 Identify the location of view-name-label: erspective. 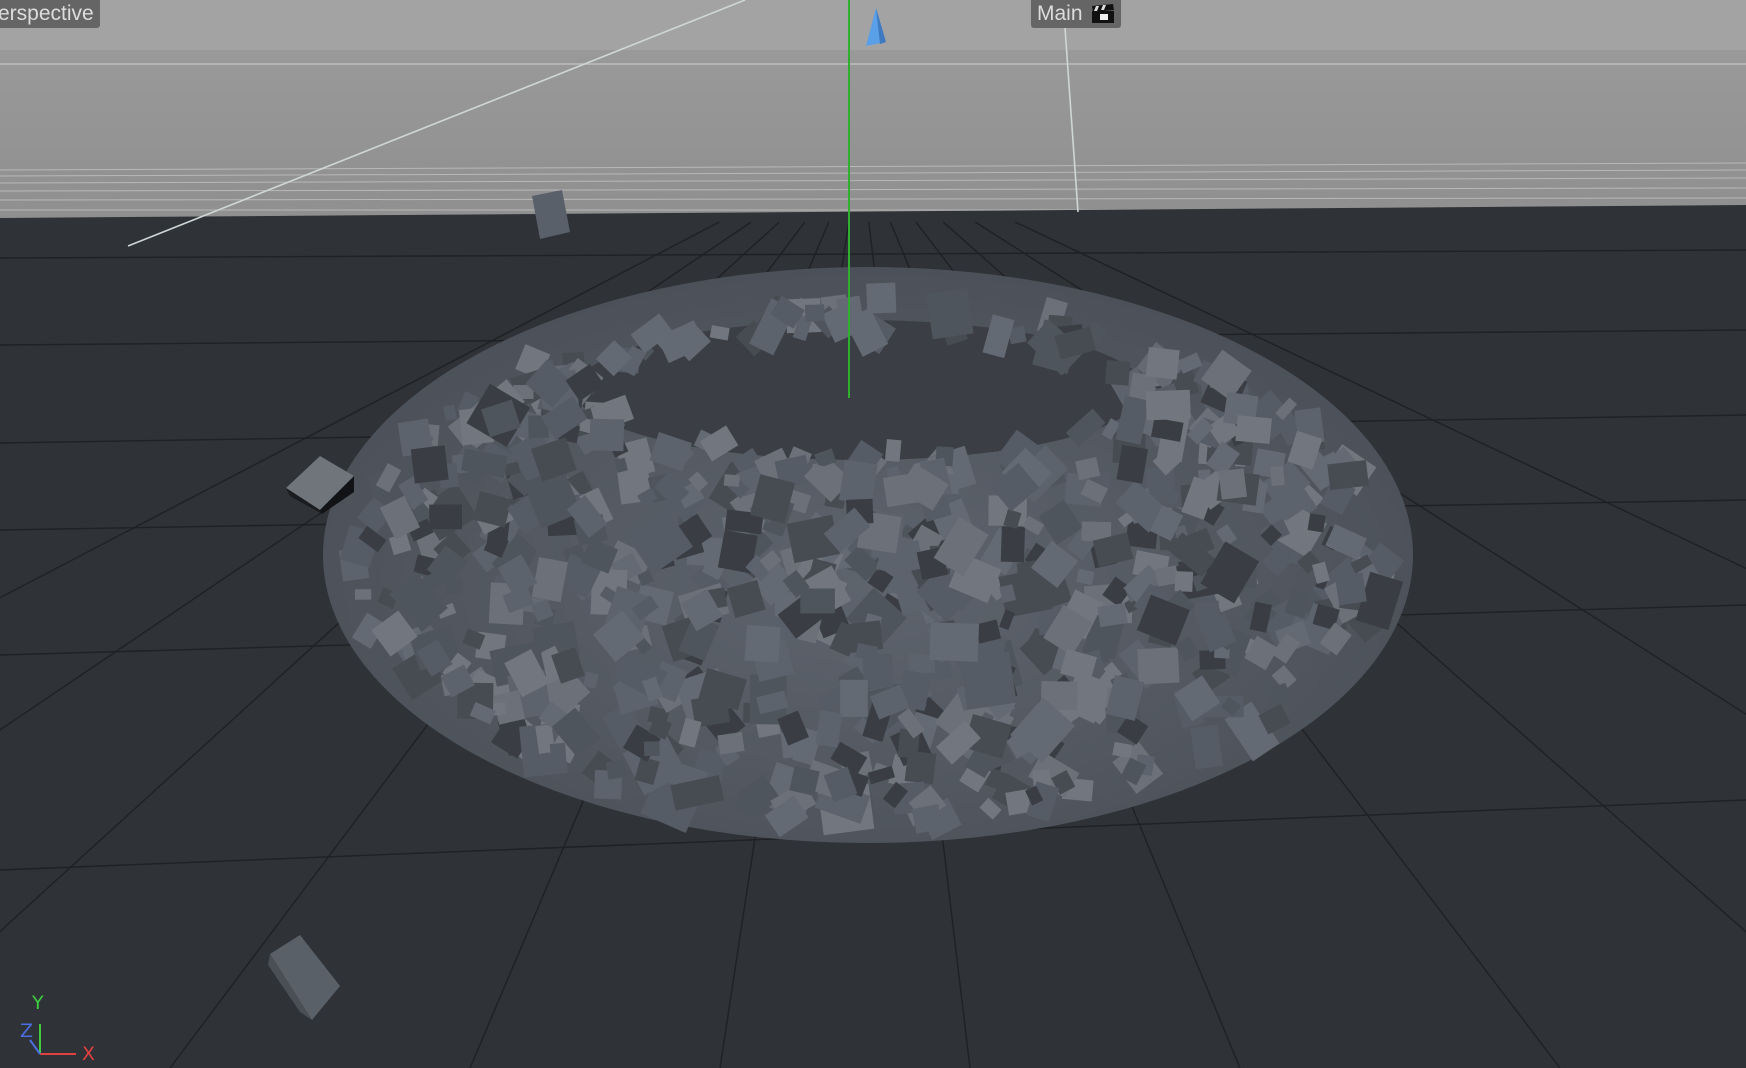
(50, 14).